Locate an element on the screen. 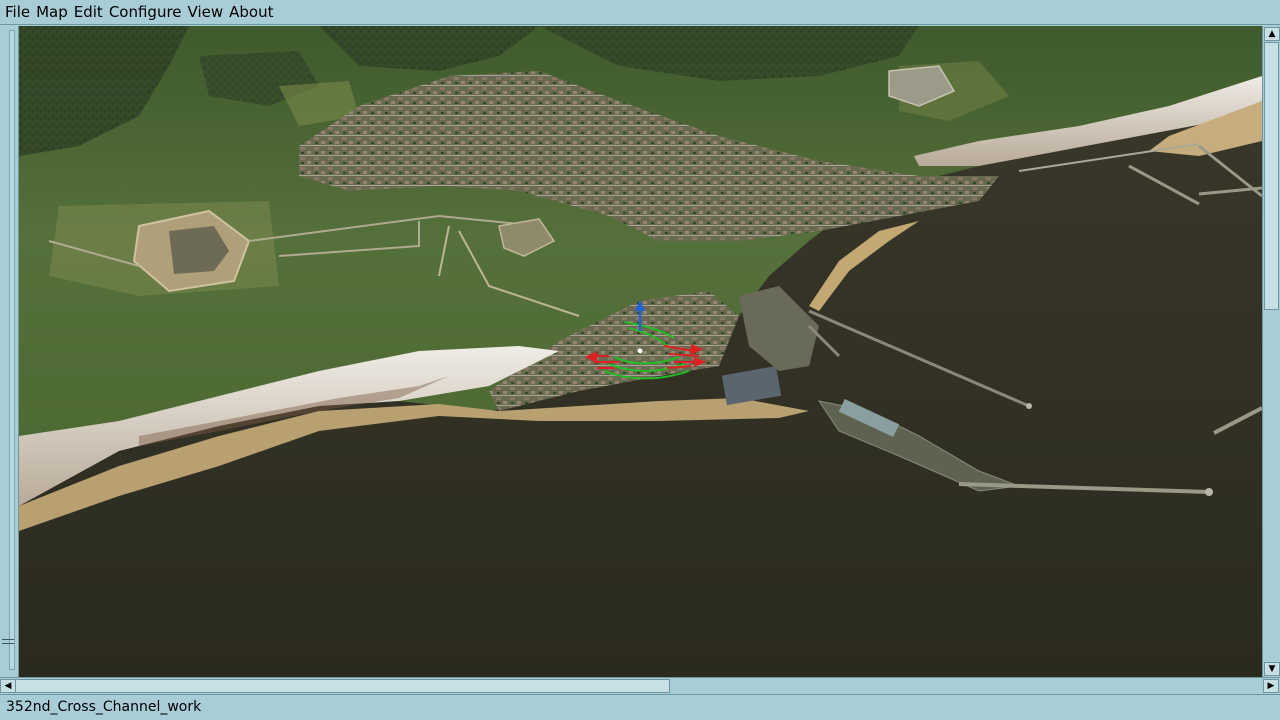  menu-configure: Configure is located at coordinates (145, 12).